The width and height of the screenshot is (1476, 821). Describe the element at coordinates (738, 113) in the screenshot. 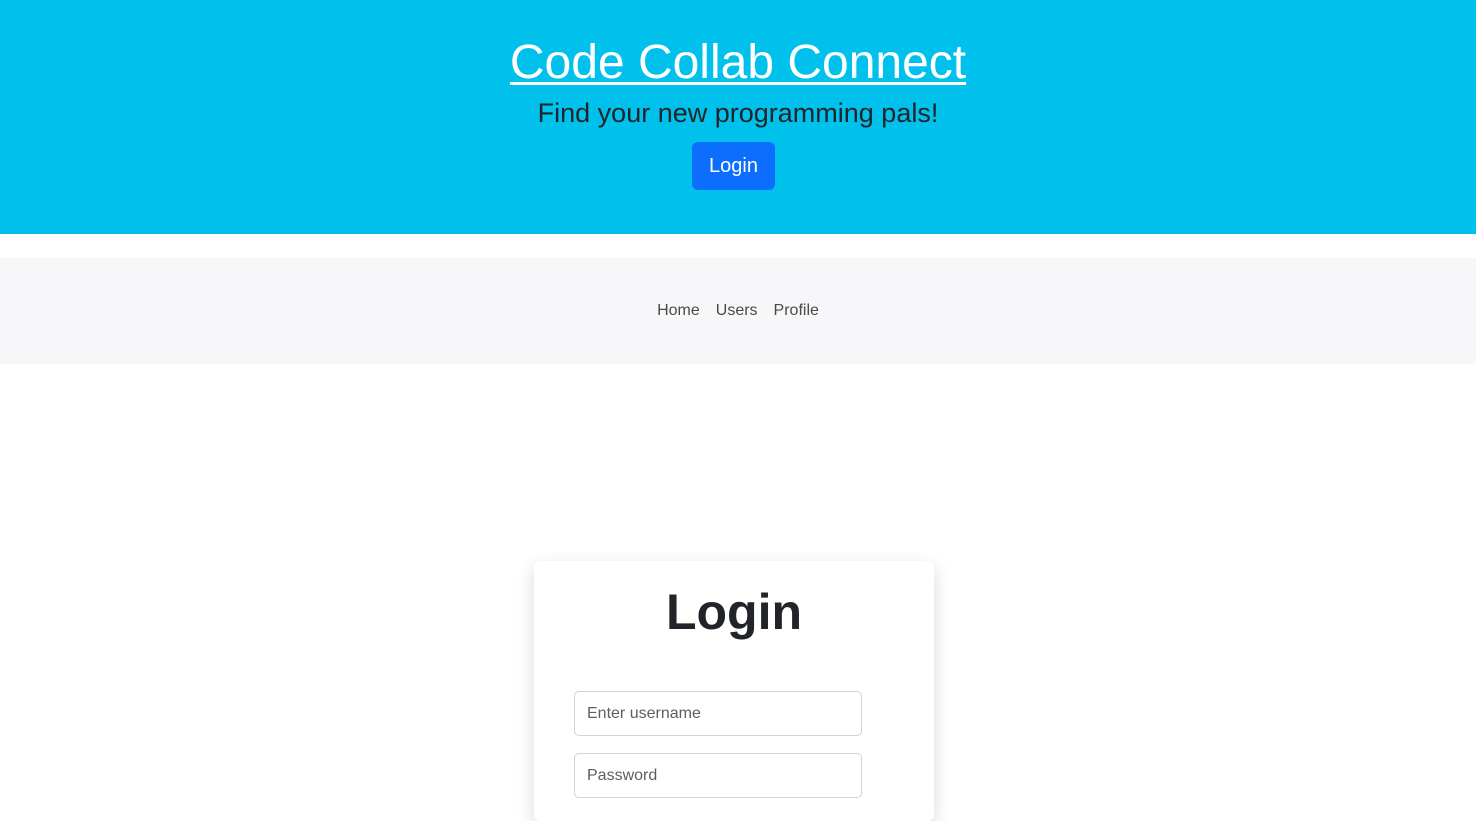

I see `site-tagline: Find your new programming pals!` at that location.